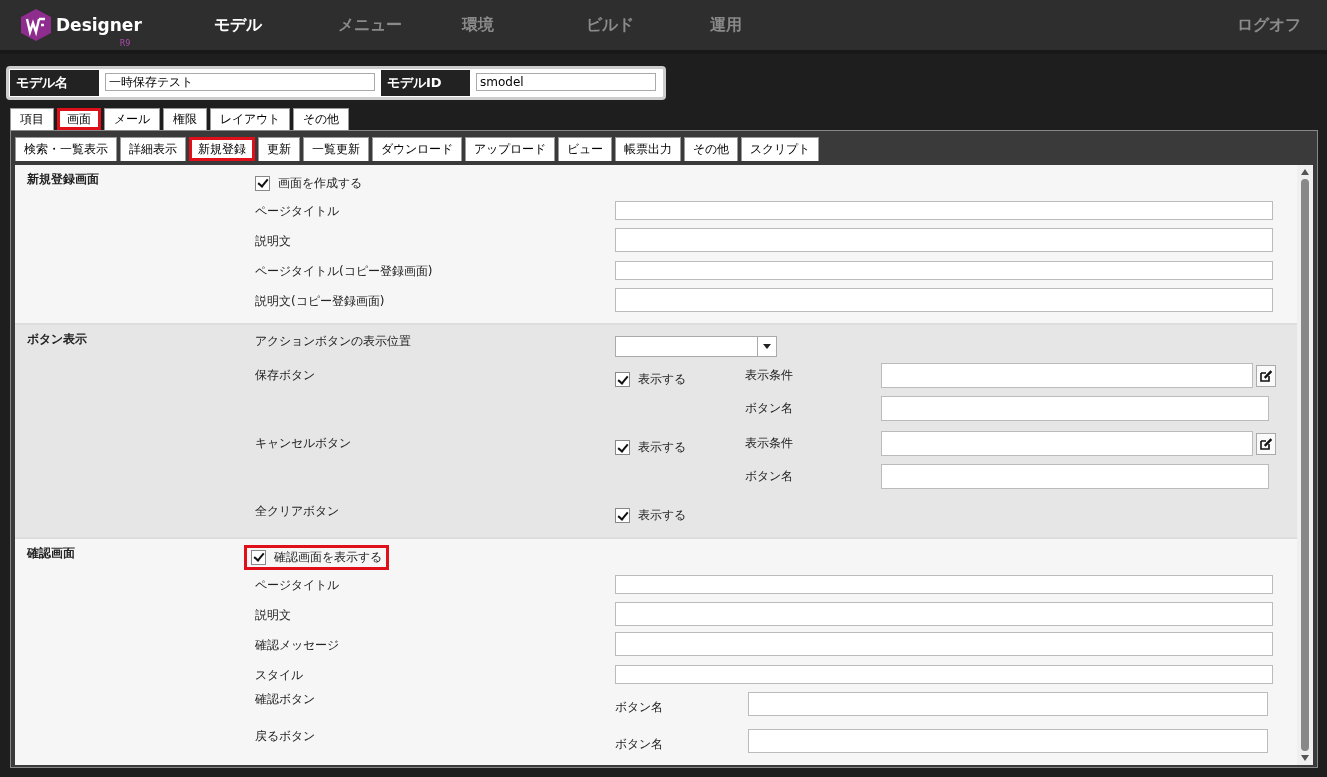 The height and width of the screenshot is (777, 1327). Describe the element at coordinates (51, 553) in the screenshot. I see `section-title: 確認画面` at that location.